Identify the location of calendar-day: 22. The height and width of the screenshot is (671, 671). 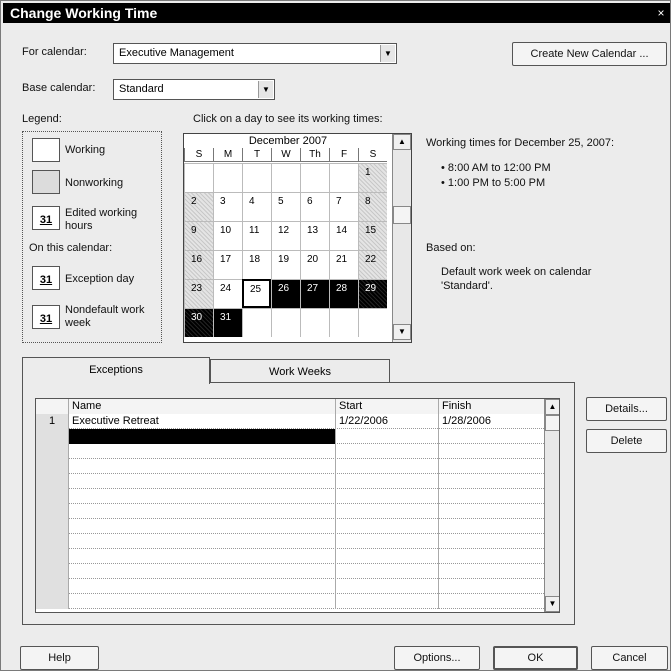
(372, 264).